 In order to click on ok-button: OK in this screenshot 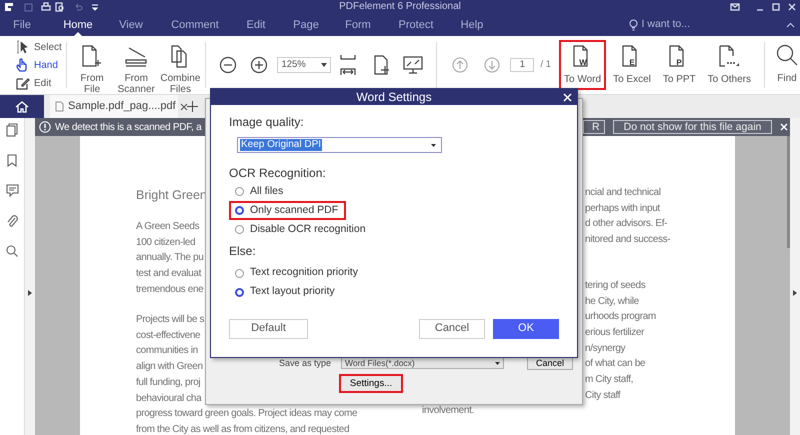, I will do `click(526, 328)`.